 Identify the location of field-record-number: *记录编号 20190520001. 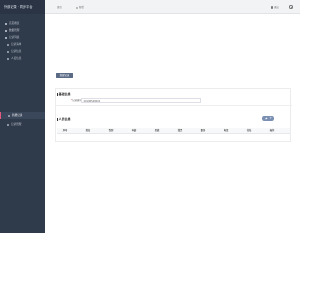
(172, 100).